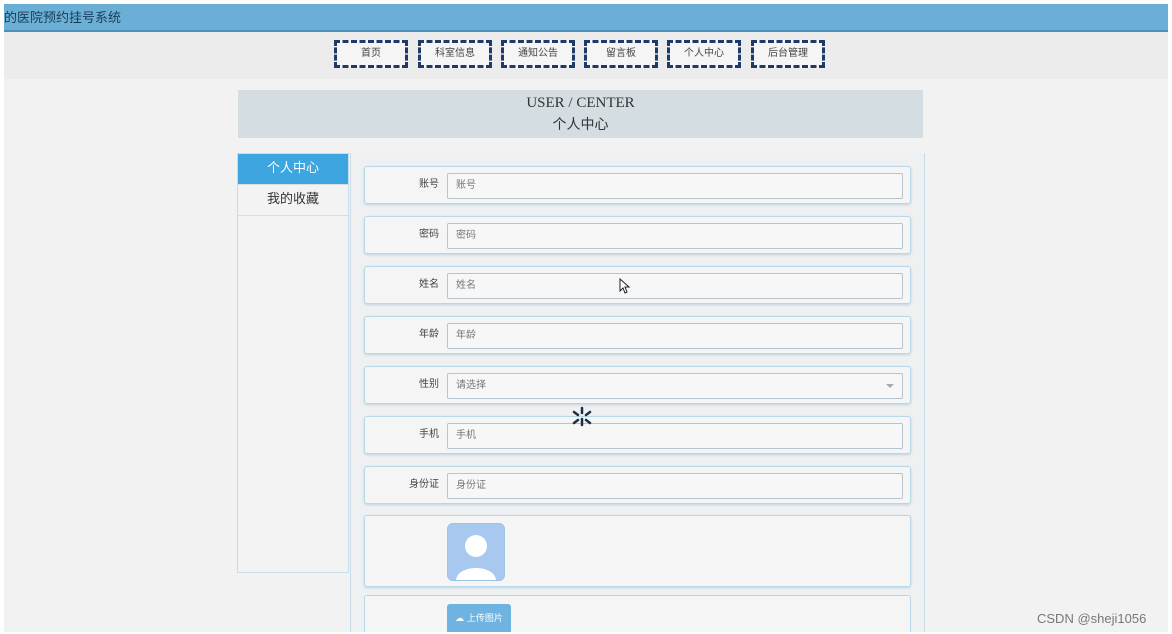  What do you see at coordinates (293, 363) in the screenshot?
I see `sidebar: 个人中心 我的收藏` at bounding box center [293, 363].